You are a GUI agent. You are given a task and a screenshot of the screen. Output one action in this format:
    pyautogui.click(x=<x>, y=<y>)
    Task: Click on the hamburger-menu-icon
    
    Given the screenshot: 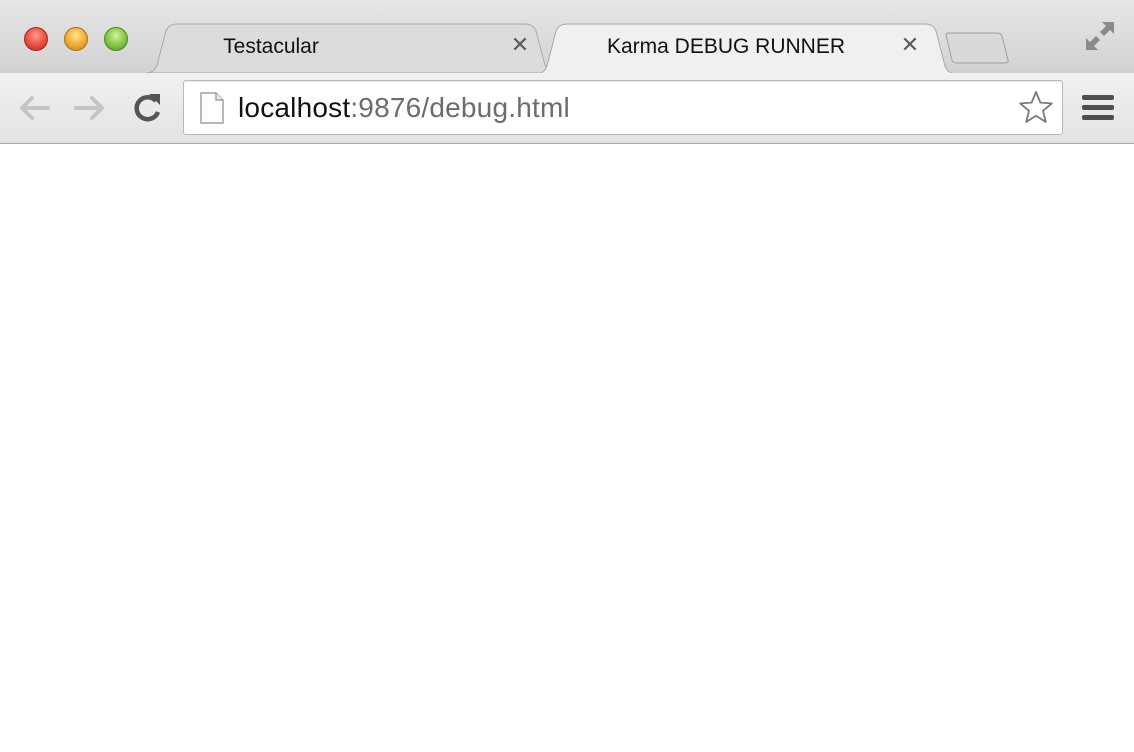 What is the action you would take?
    pyautogui.click(x=1099, y=108)
    